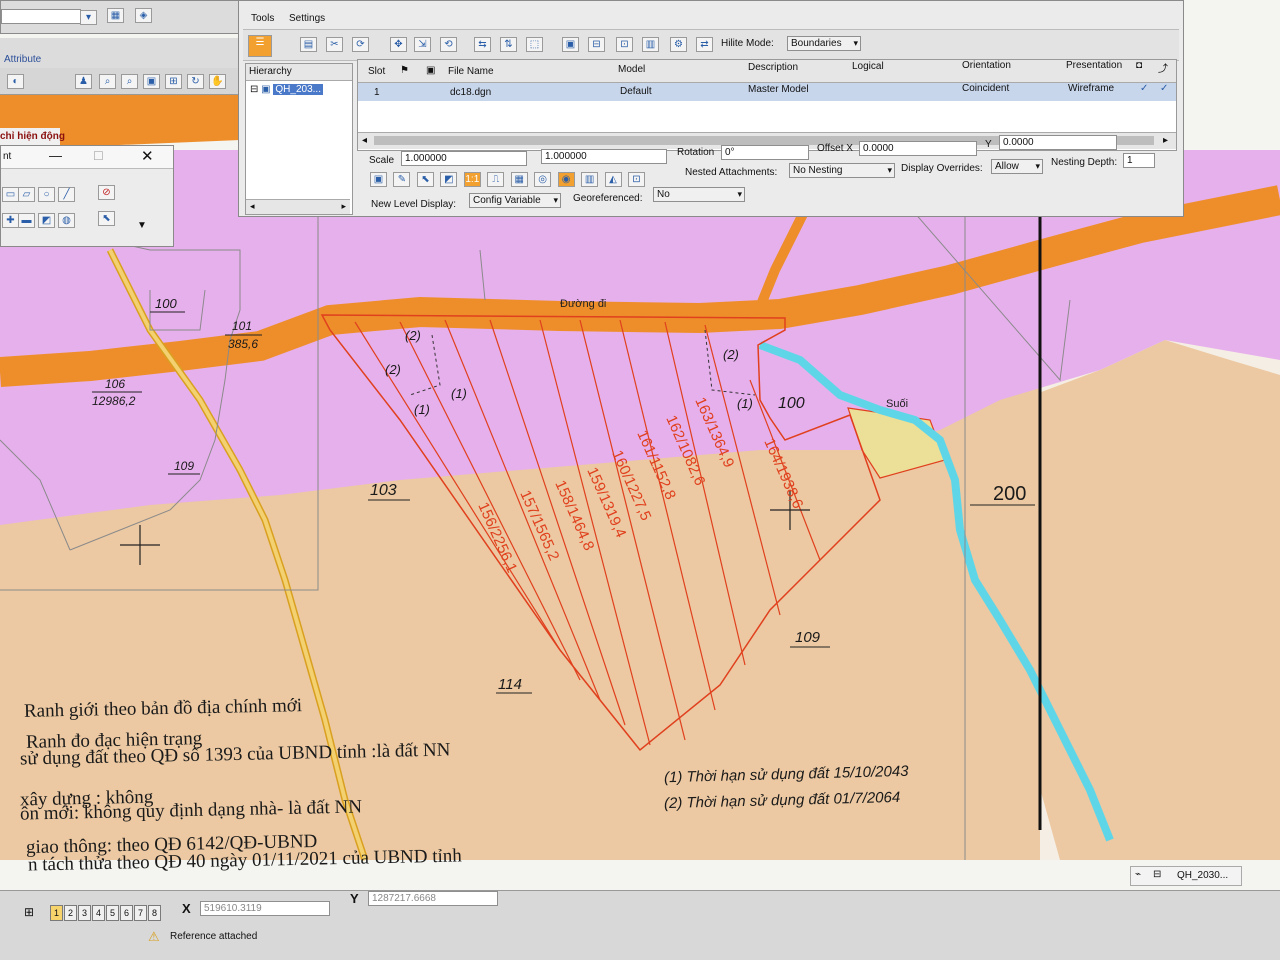 This screenshot has width=1280, height=960. What do you see at coordinates (378, 179) in the screenshot?
I see `display-toggle-icon: ▣` at bounding box center [378, 179].